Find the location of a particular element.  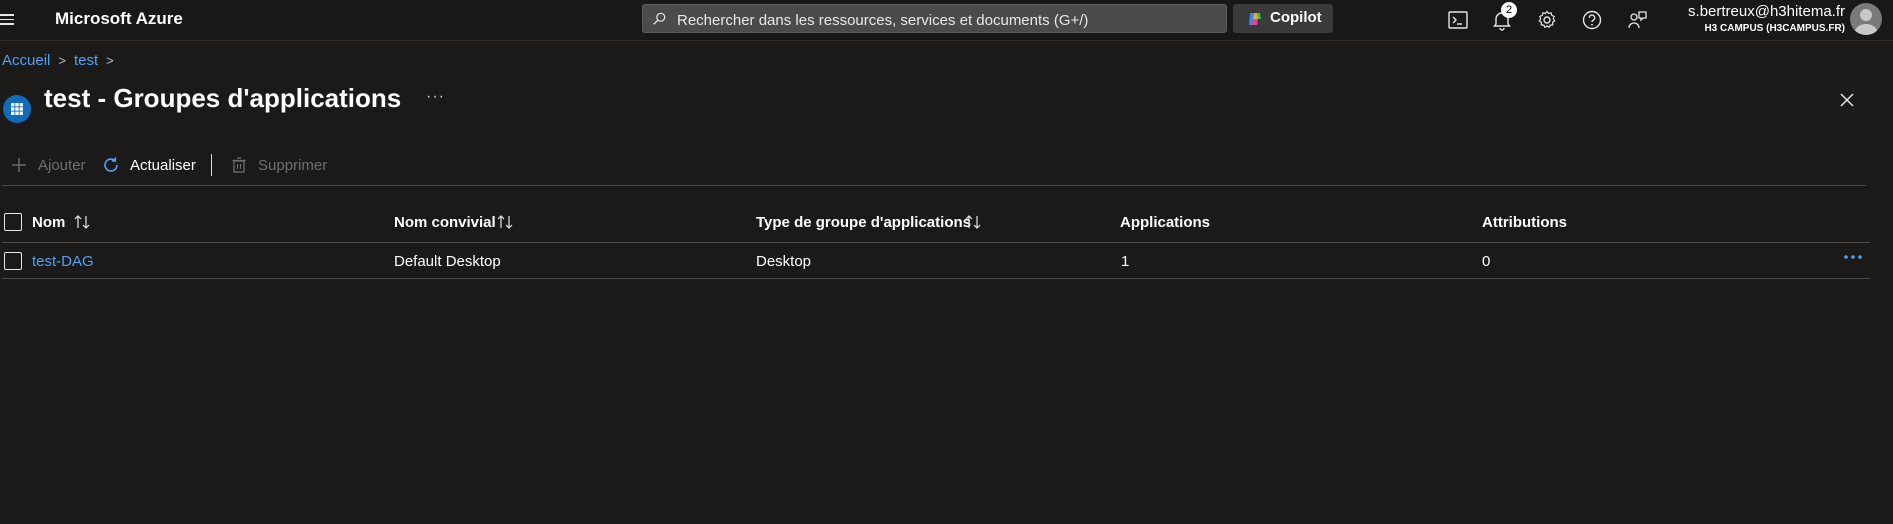

command-bar-divider is located at coordinates (934, 185).